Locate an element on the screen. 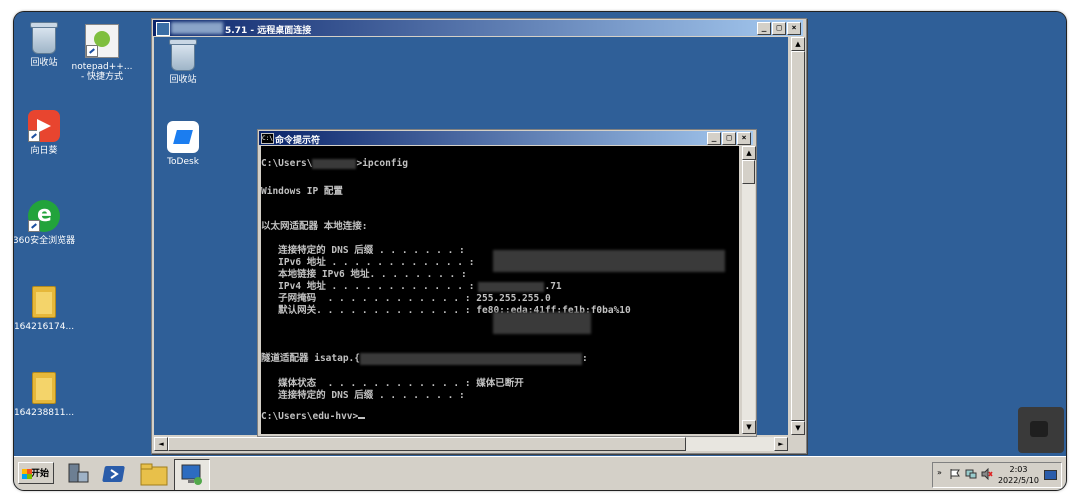 This screenshot has height=502, width=1080. start-button: 开始 is located at coordinates (36, 473).